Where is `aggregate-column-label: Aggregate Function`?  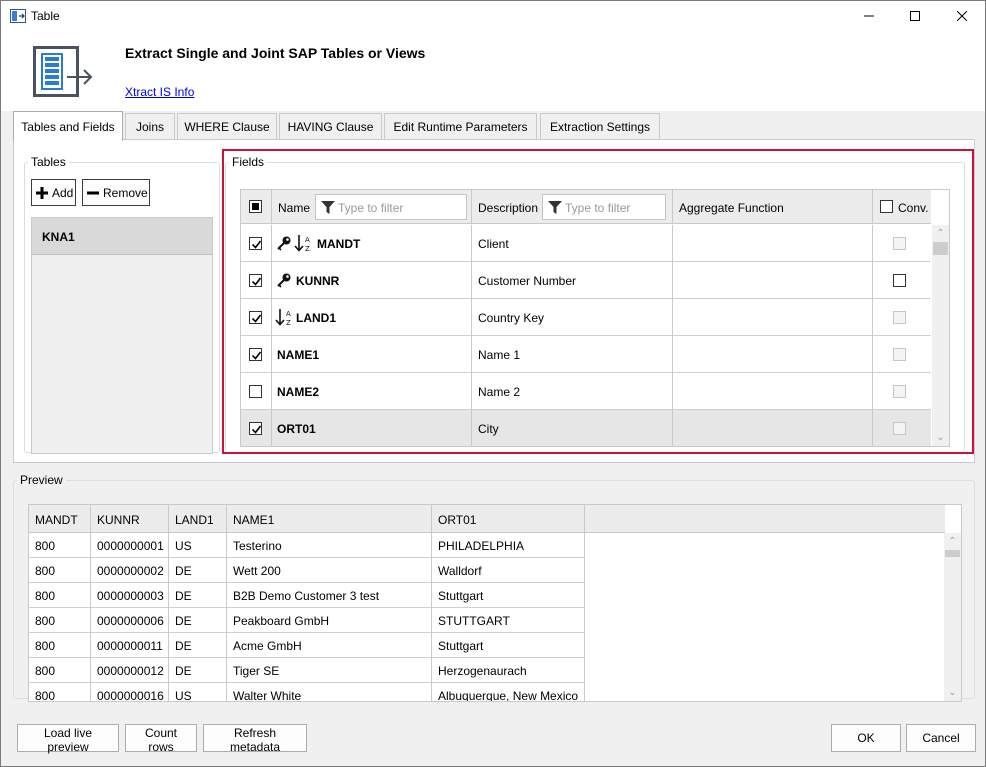
aggregate-column-label: Aggregate Function is located at coordinates (731, 208).